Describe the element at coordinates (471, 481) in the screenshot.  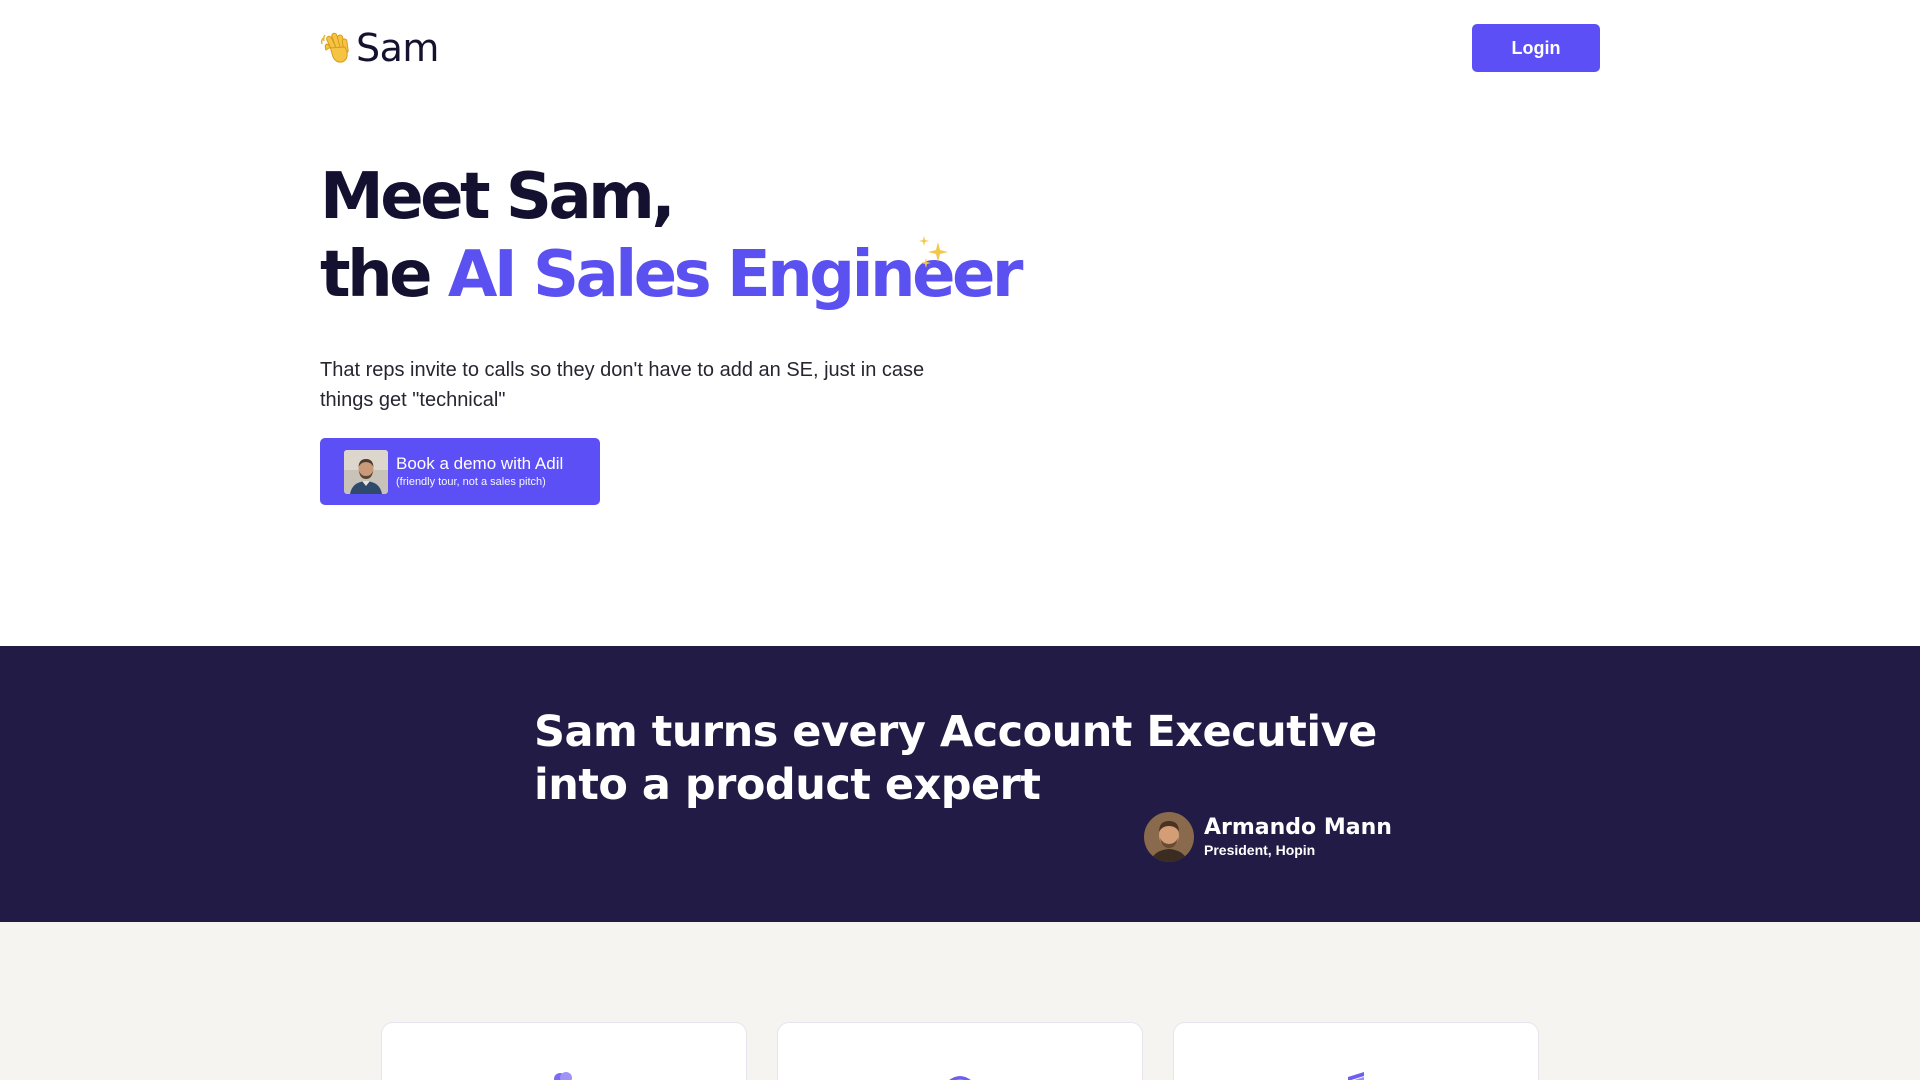
I see `demo-button-sublabel: (friendly tour, not a sales pitch)` at that location.